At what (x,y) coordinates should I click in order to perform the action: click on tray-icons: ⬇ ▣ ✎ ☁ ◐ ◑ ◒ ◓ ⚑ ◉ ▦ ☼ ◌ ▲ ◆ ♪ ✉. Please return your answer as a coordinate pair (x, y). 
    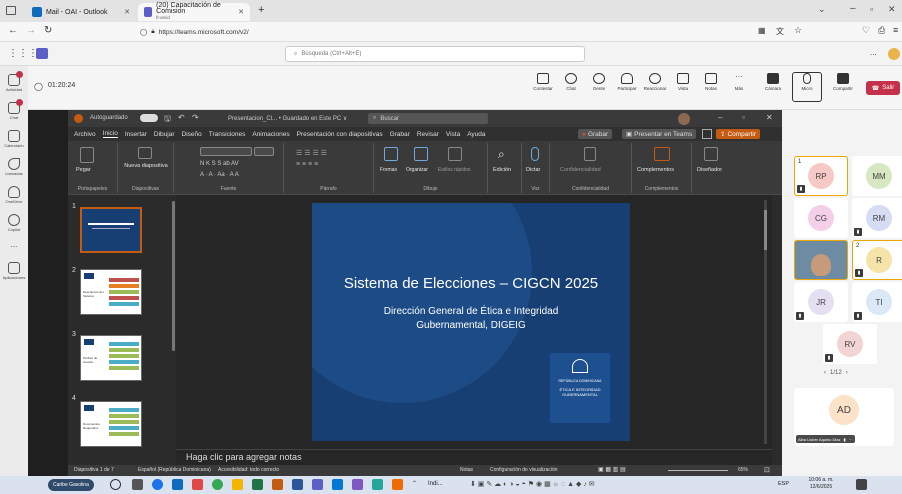
    Looking at the image, I should click on (532, 484).